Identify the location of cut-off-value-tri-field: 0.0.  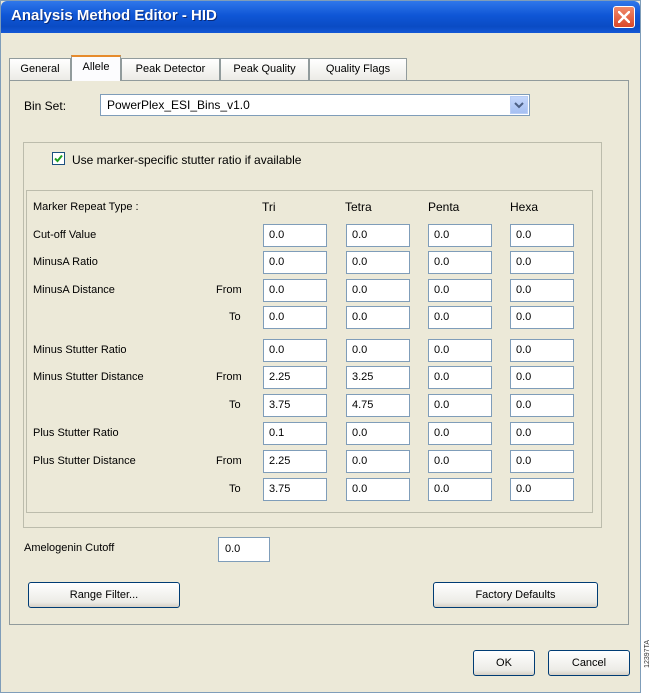
(295, 235).